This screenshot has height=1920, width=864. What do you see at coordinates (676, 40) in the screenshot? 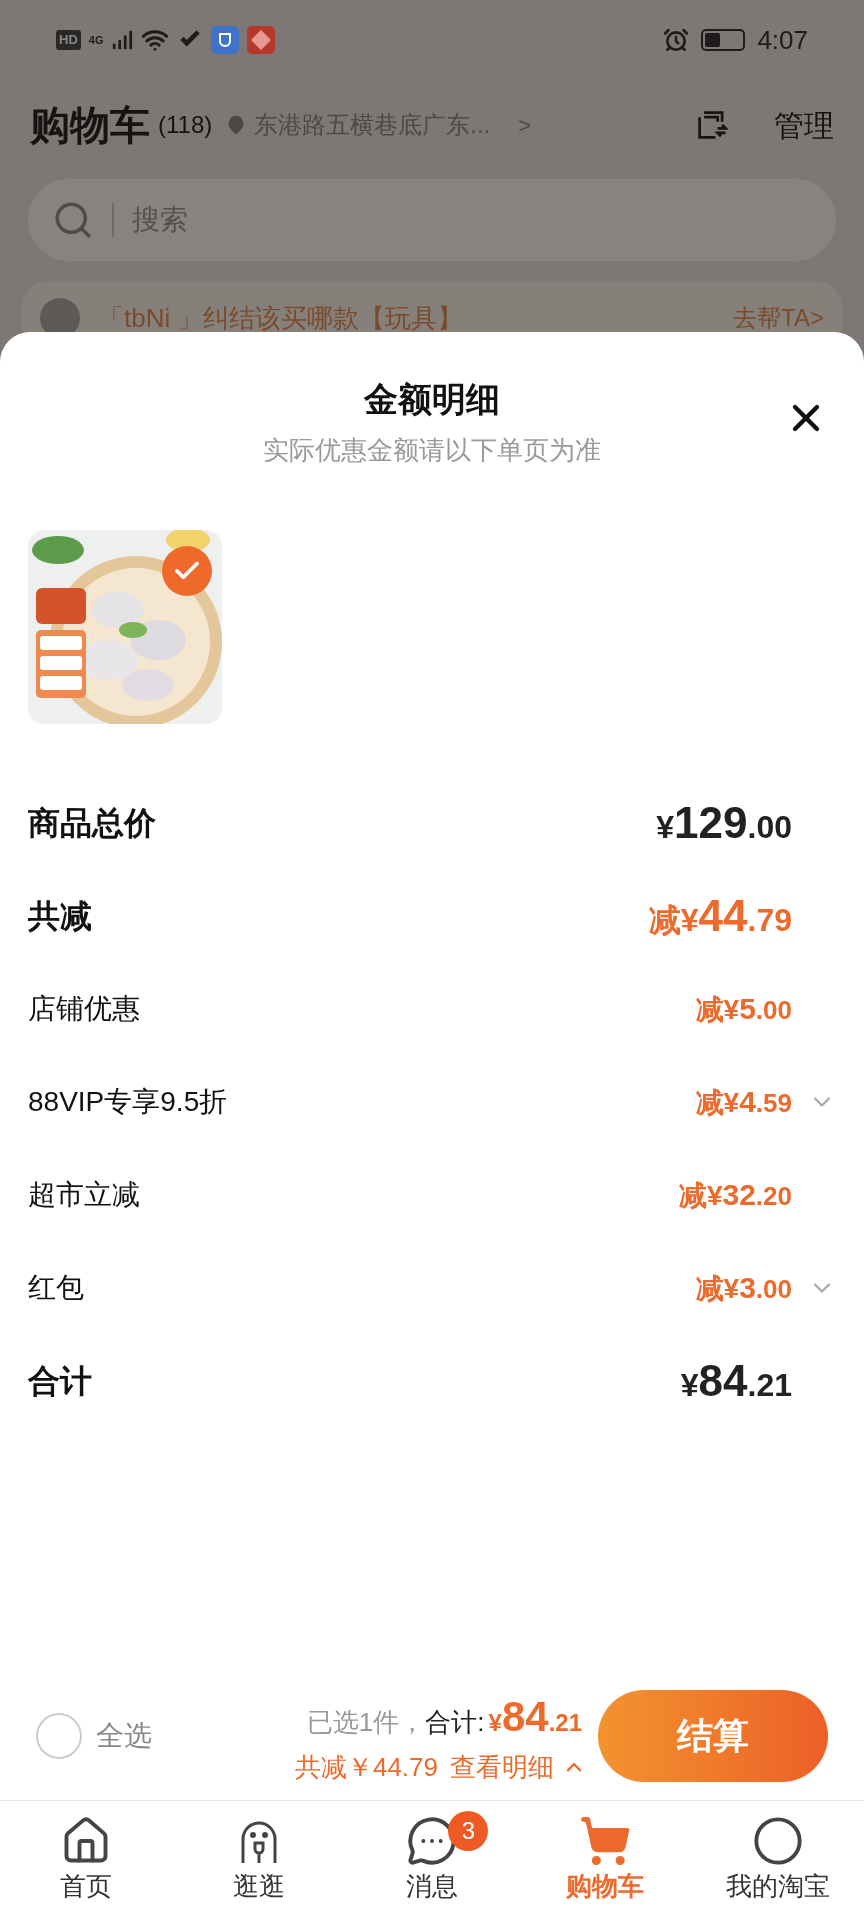
I see `alarm-icon` at bounding box center [676, 40].